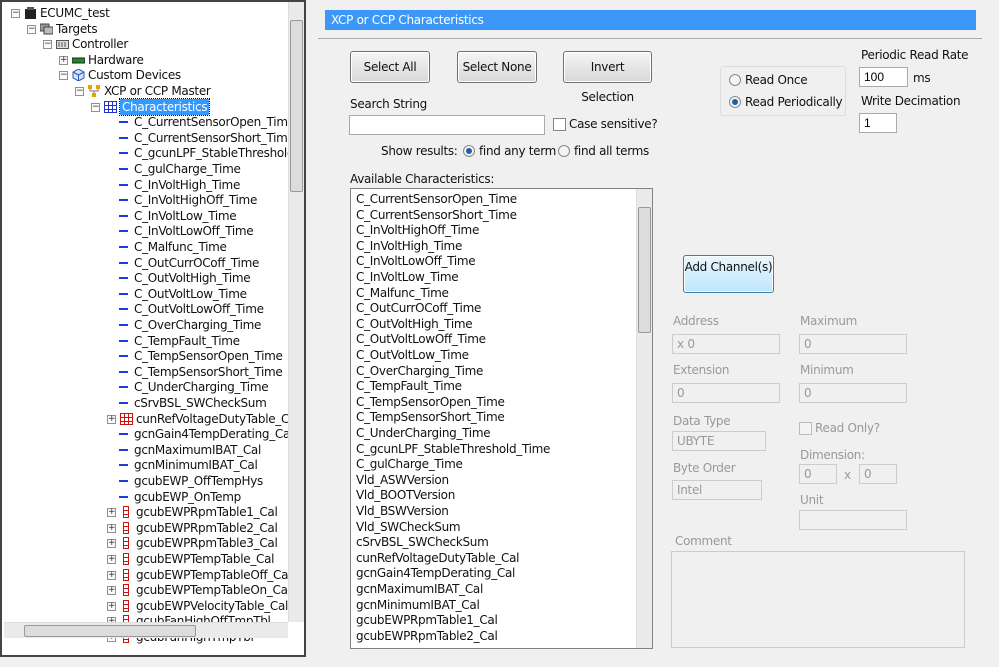  What do you see at coordinates (728, 274) in the screenshot?
I see `add-channels-button: Add Channel(s)` at bounding box center [728, 274].